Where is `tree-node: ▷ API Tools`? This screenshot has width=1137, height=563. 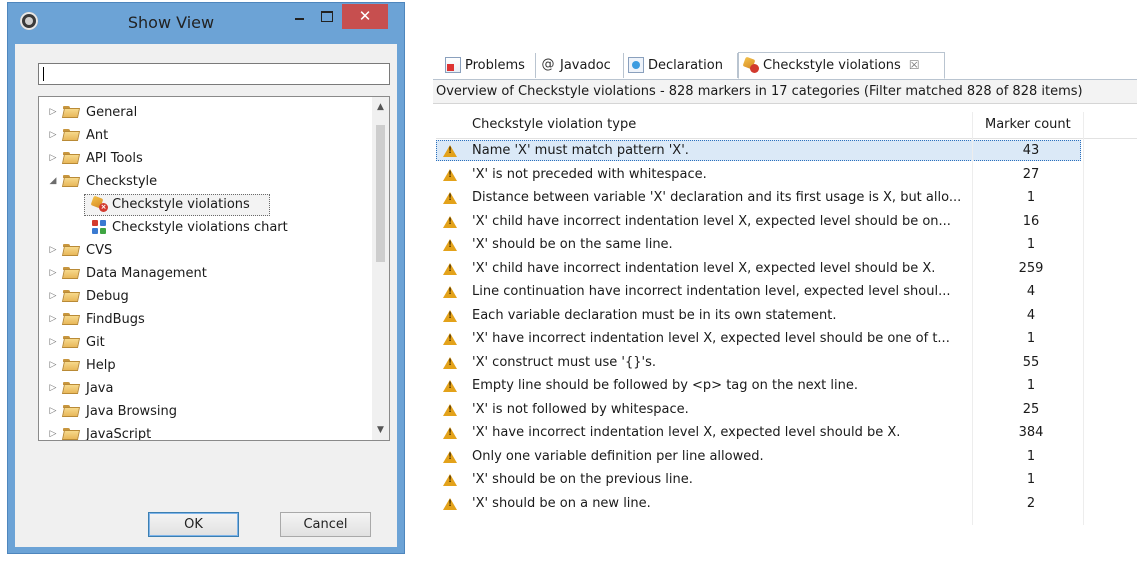
tree-node: ▷ API Tools is located at coordinates (204, 158).